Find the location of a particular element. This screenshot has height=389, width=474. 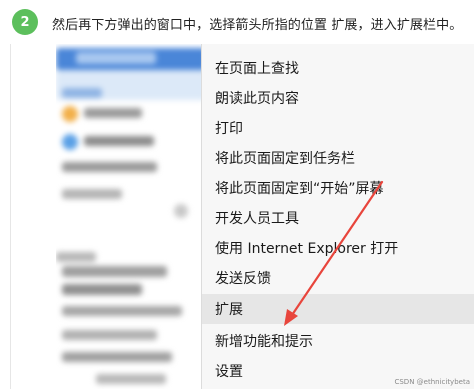

menu-item-extensions: 扩展 is located at coordinates (338, 309).